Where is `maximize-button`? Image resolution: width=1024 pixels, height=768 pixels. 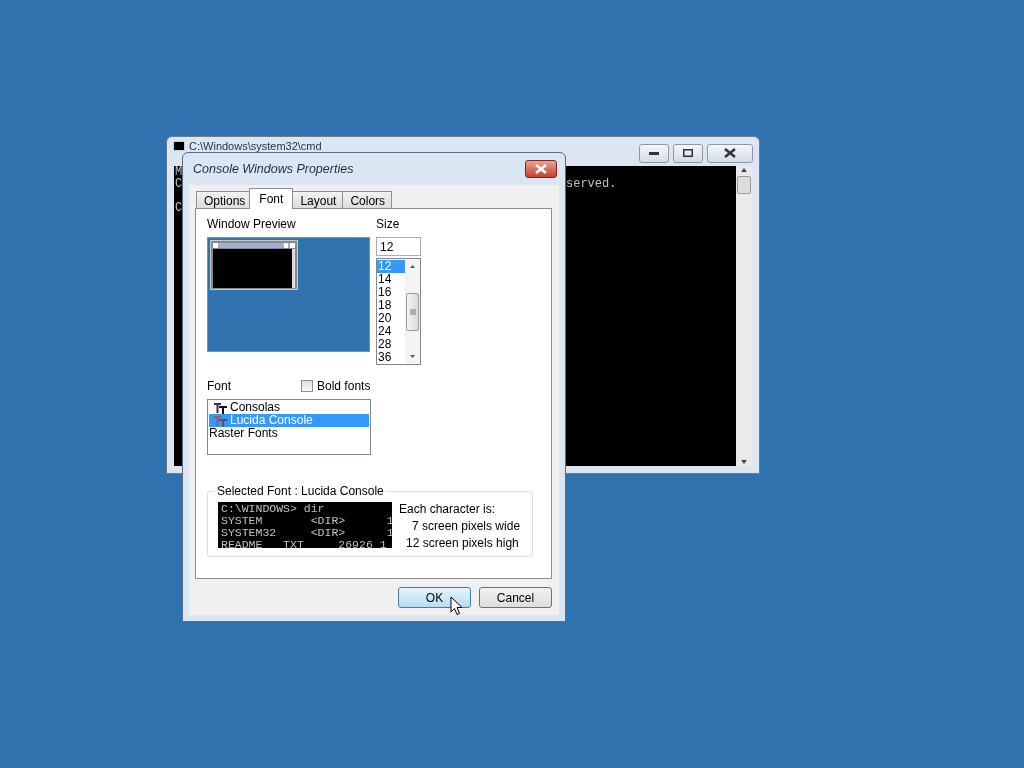 maximize-button is located at coordinates (688, 153).